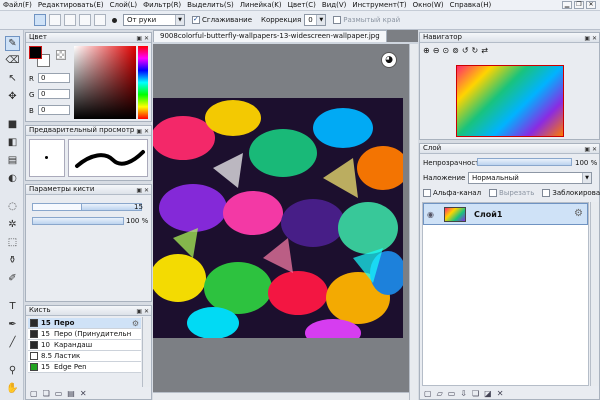 This screenshot has width=600, height=400. I want to click on document-horizontal-scrollbar, so click(281, 396).